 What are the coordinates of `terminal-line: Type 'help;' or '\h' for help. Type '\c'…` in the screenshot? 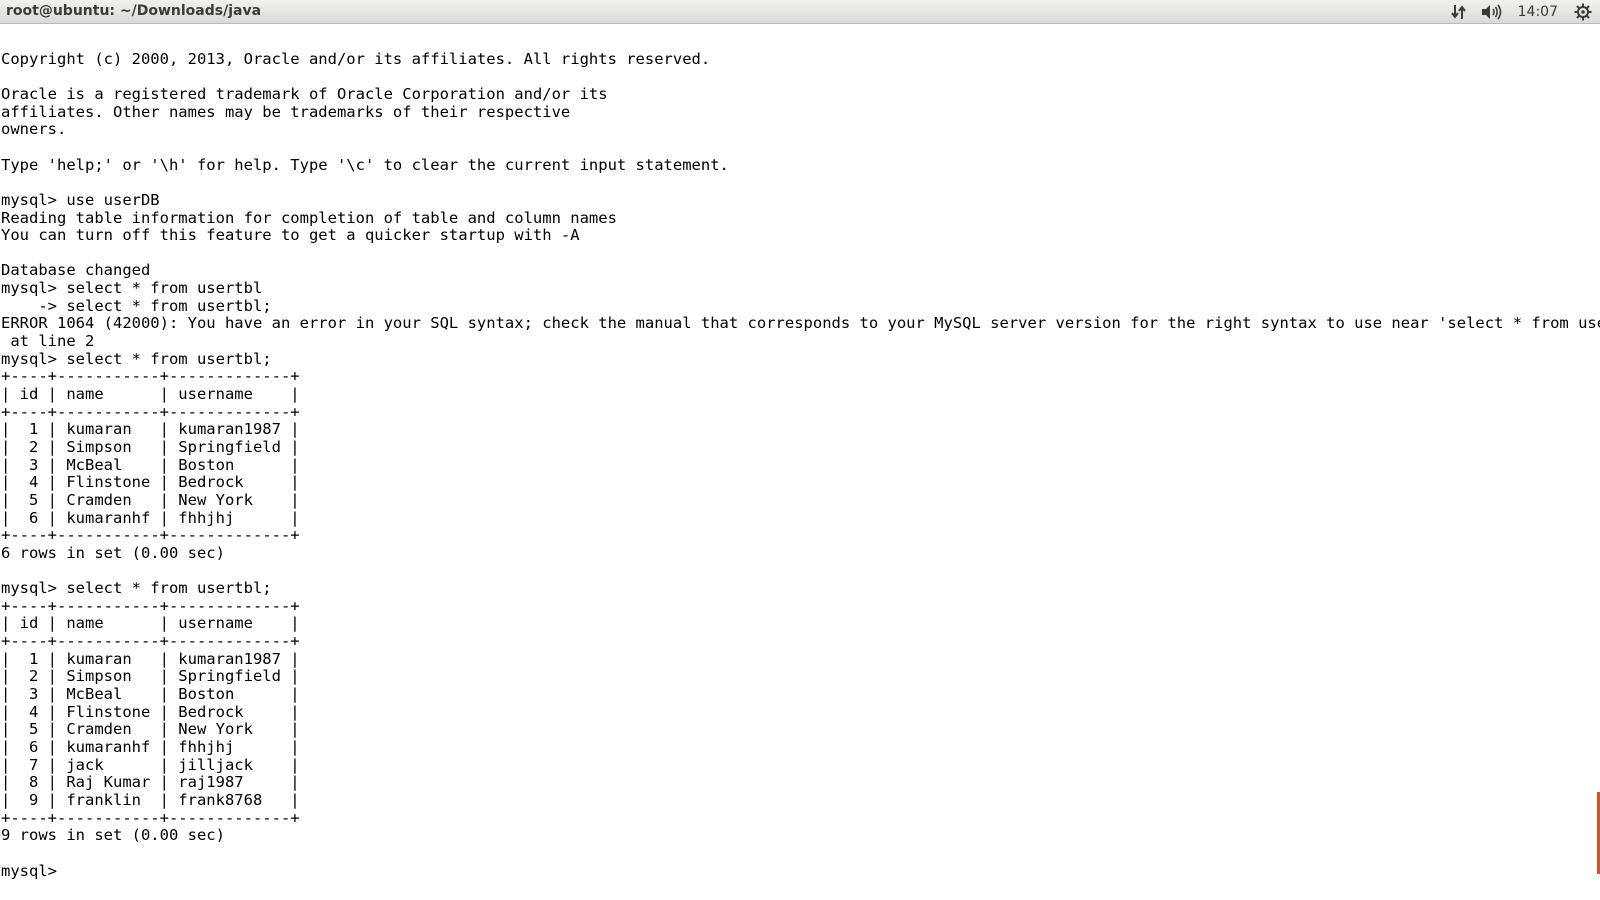 It's located at (365, 164).